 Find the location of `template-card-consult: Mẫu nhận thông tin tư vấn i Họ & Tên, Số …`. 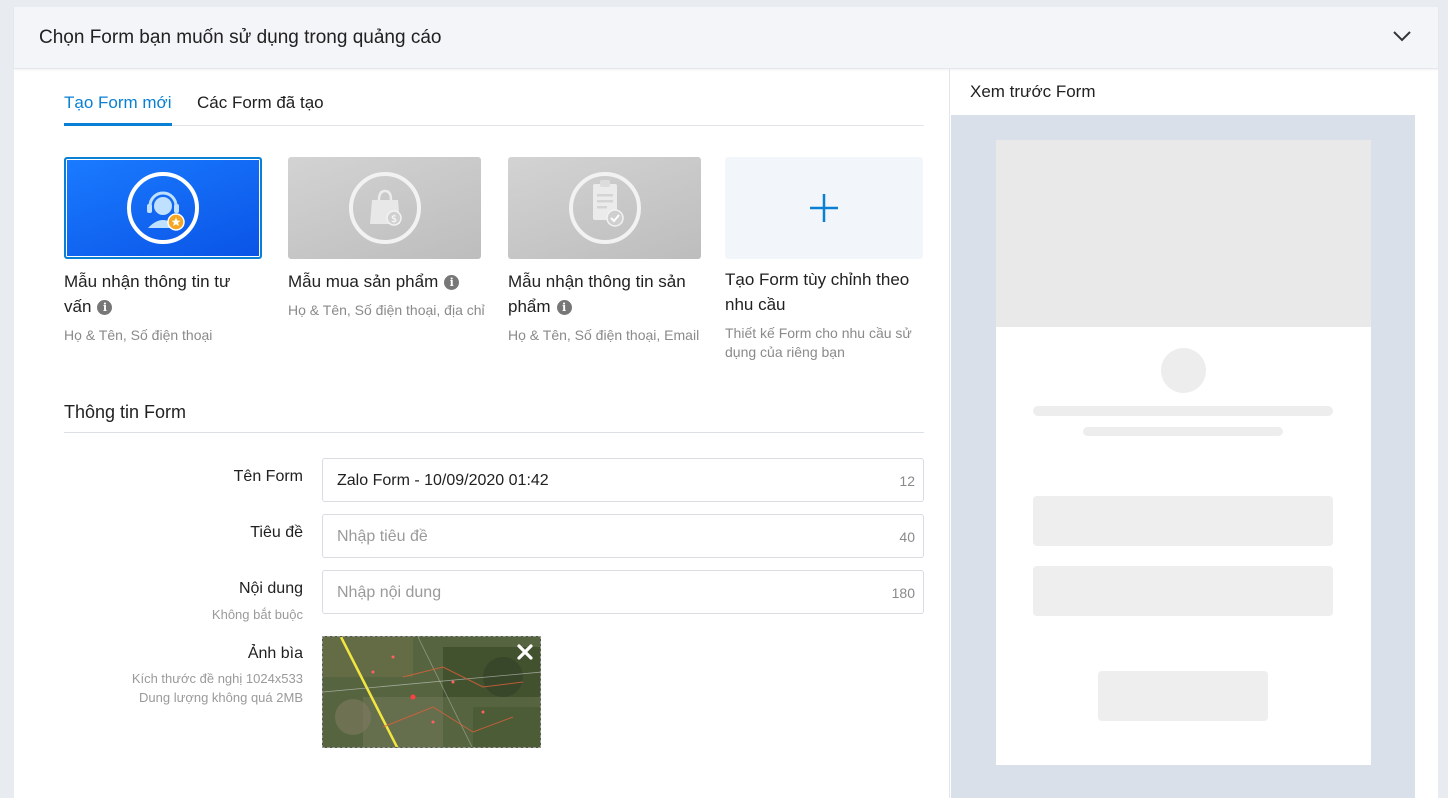

template-card-consult: Mẫu nhận thông tin tư vấn i Họ & Tên, Số … is located at coordinates (163, 251).